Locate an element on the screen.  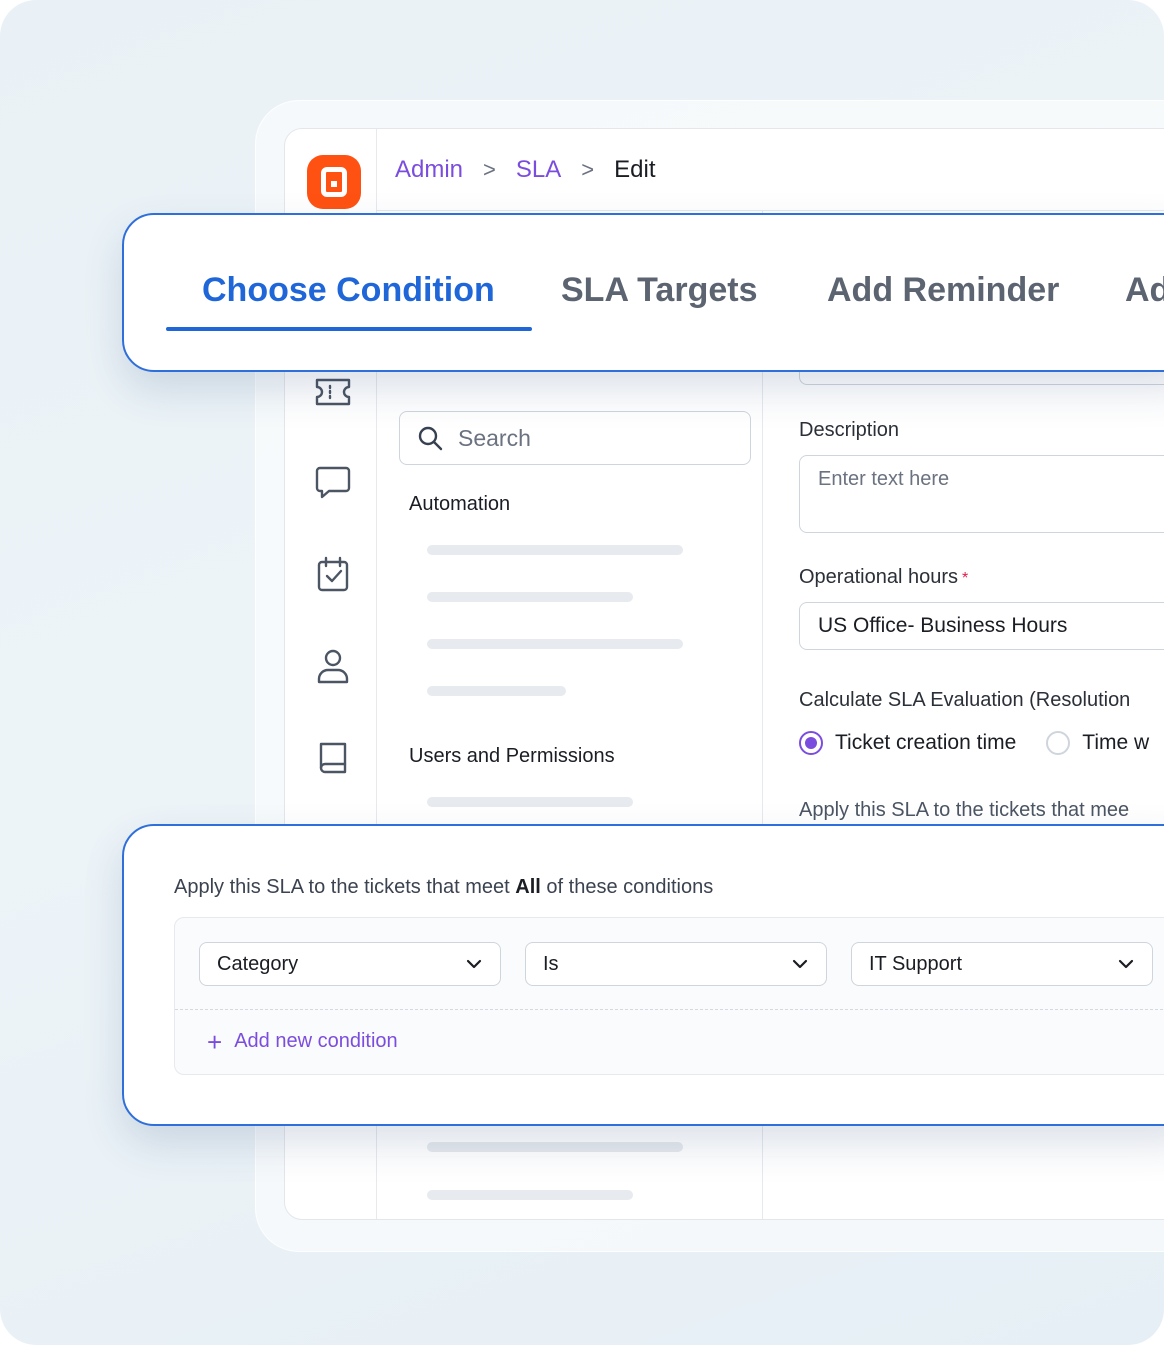
breadcrumb-sla: SLA is located at coordinates (538, 170).